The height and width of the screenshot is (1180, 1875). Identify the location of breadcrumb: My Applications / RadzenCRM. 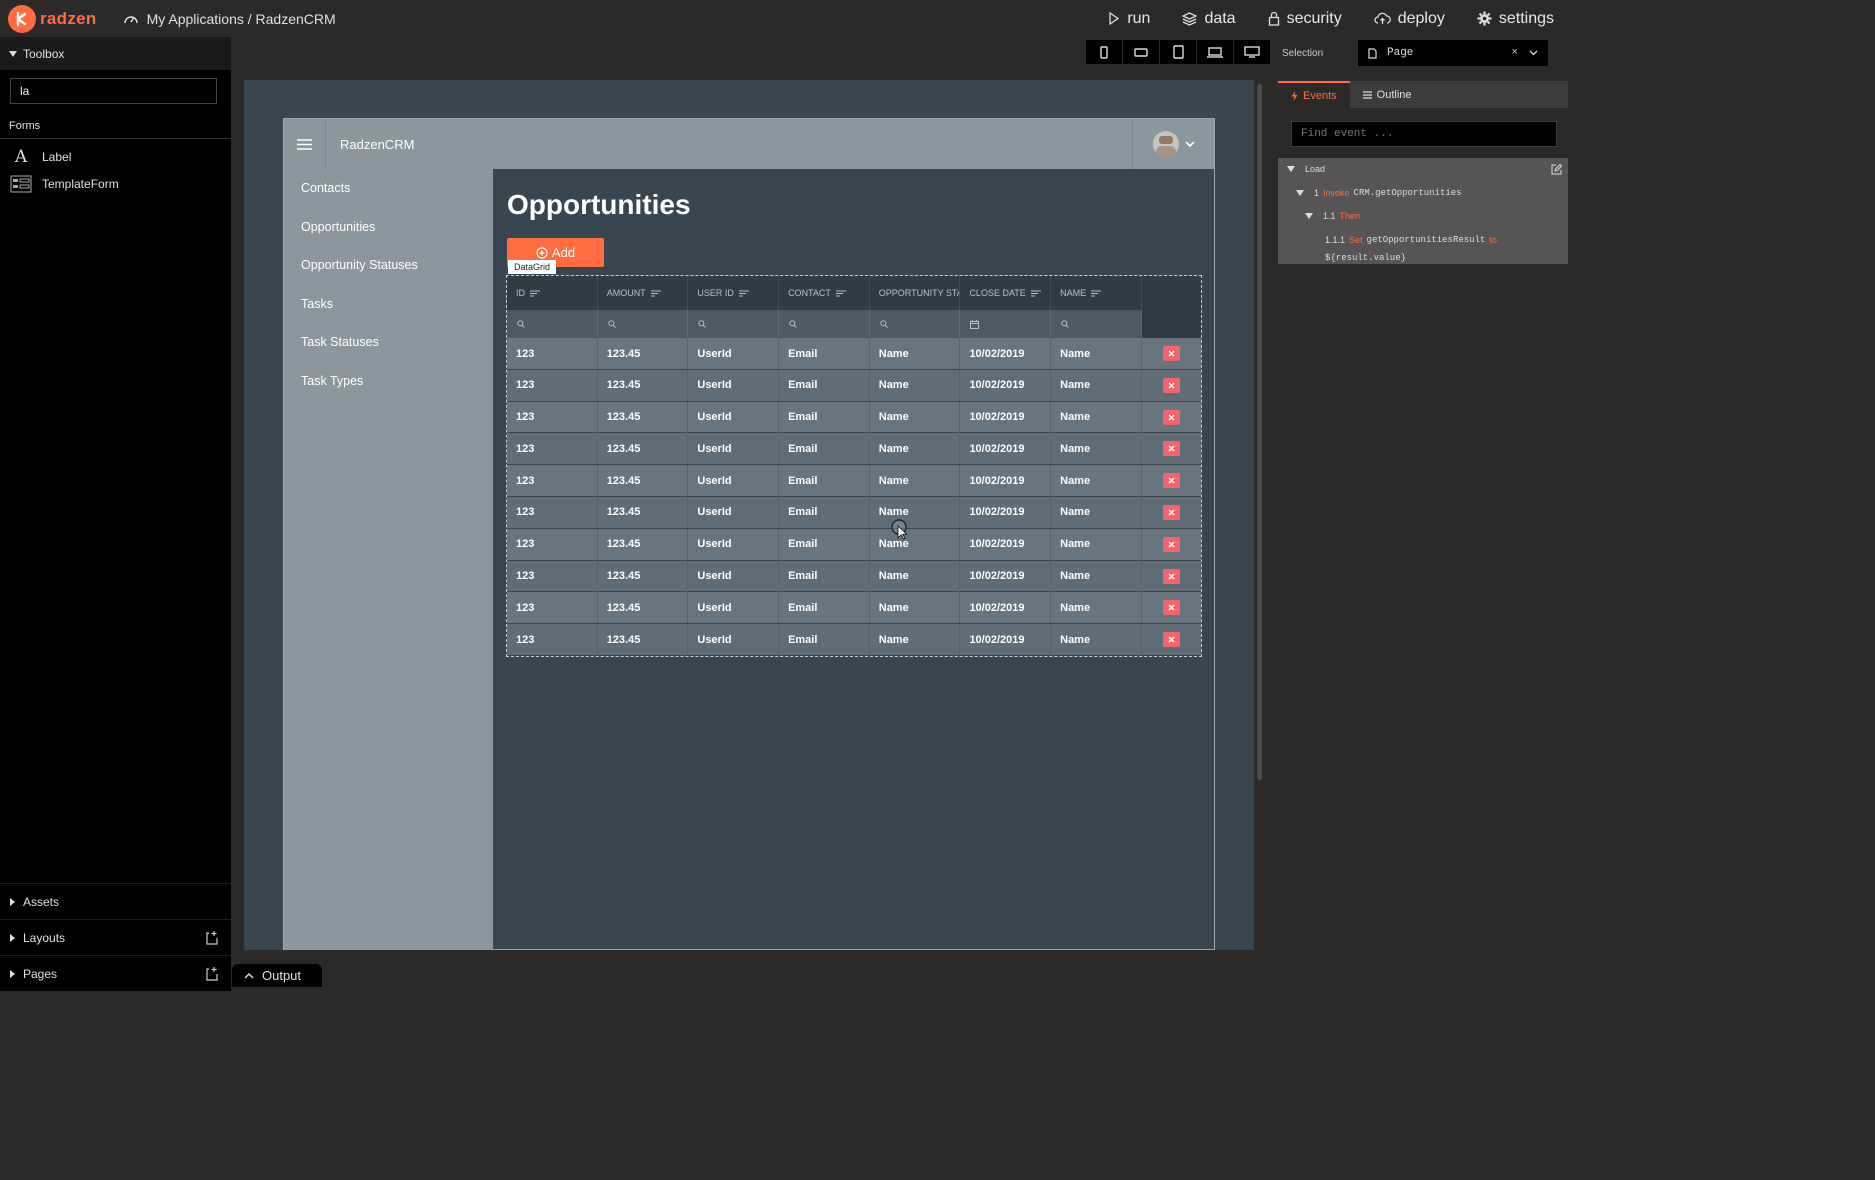
(229, 19).